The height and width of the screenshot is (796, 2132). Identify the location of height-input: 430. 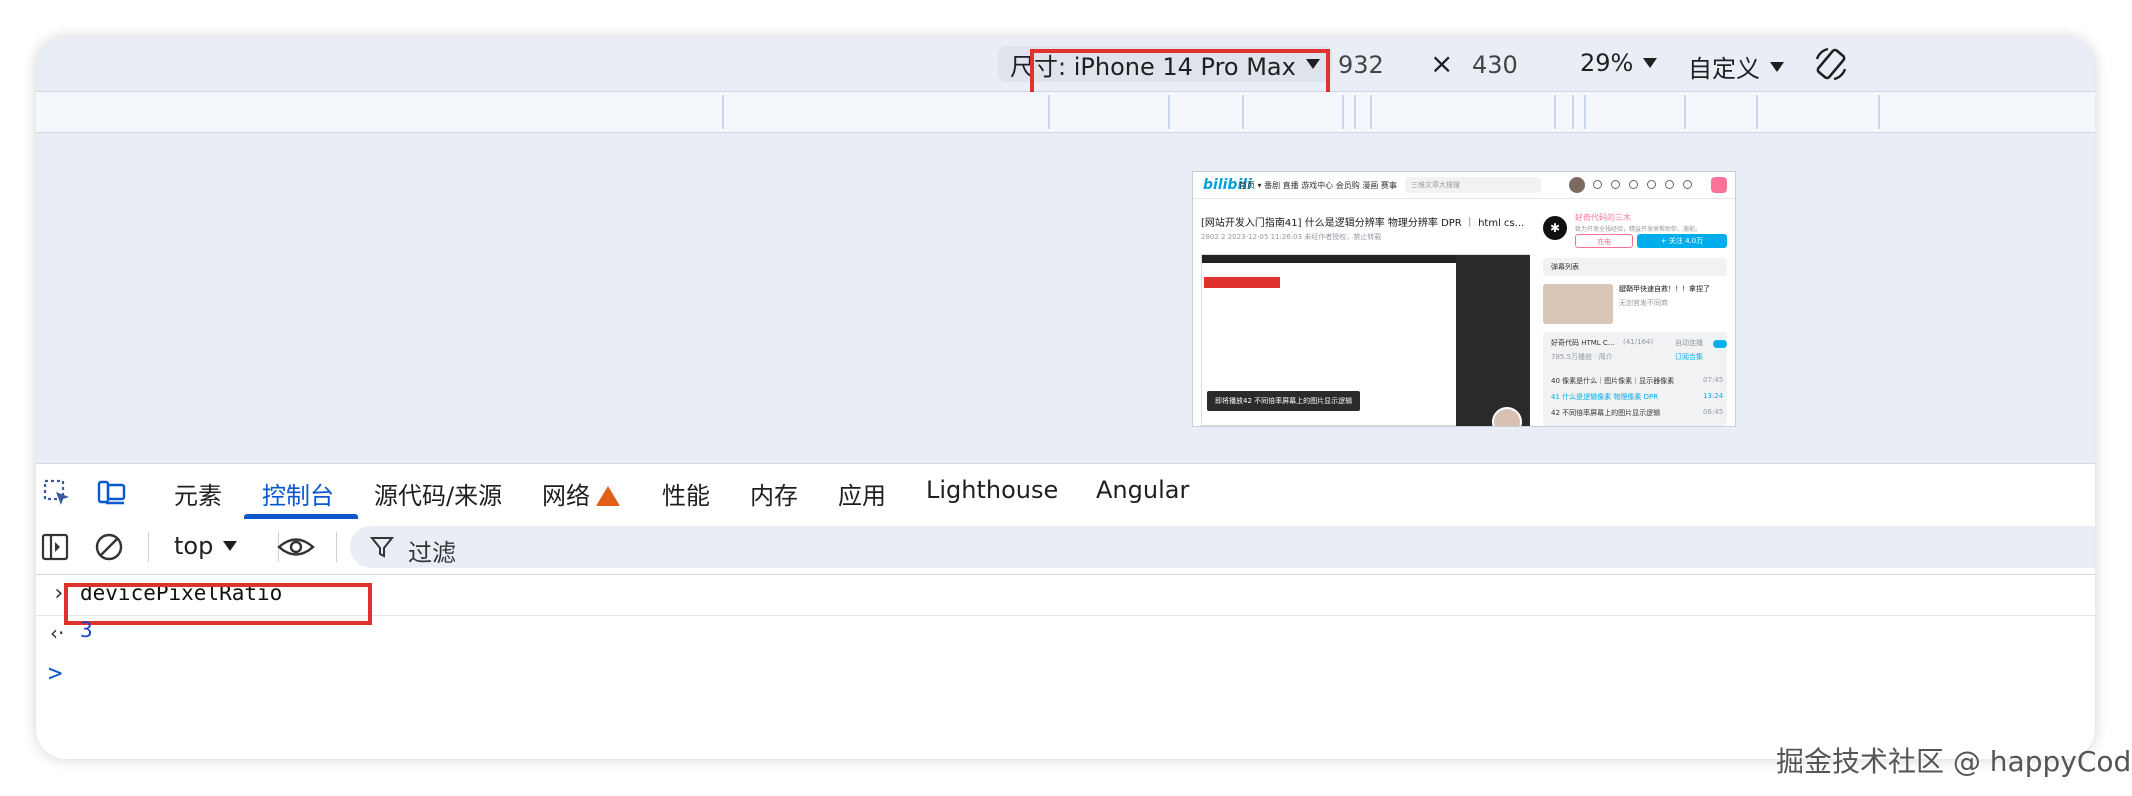
(1495, 65).